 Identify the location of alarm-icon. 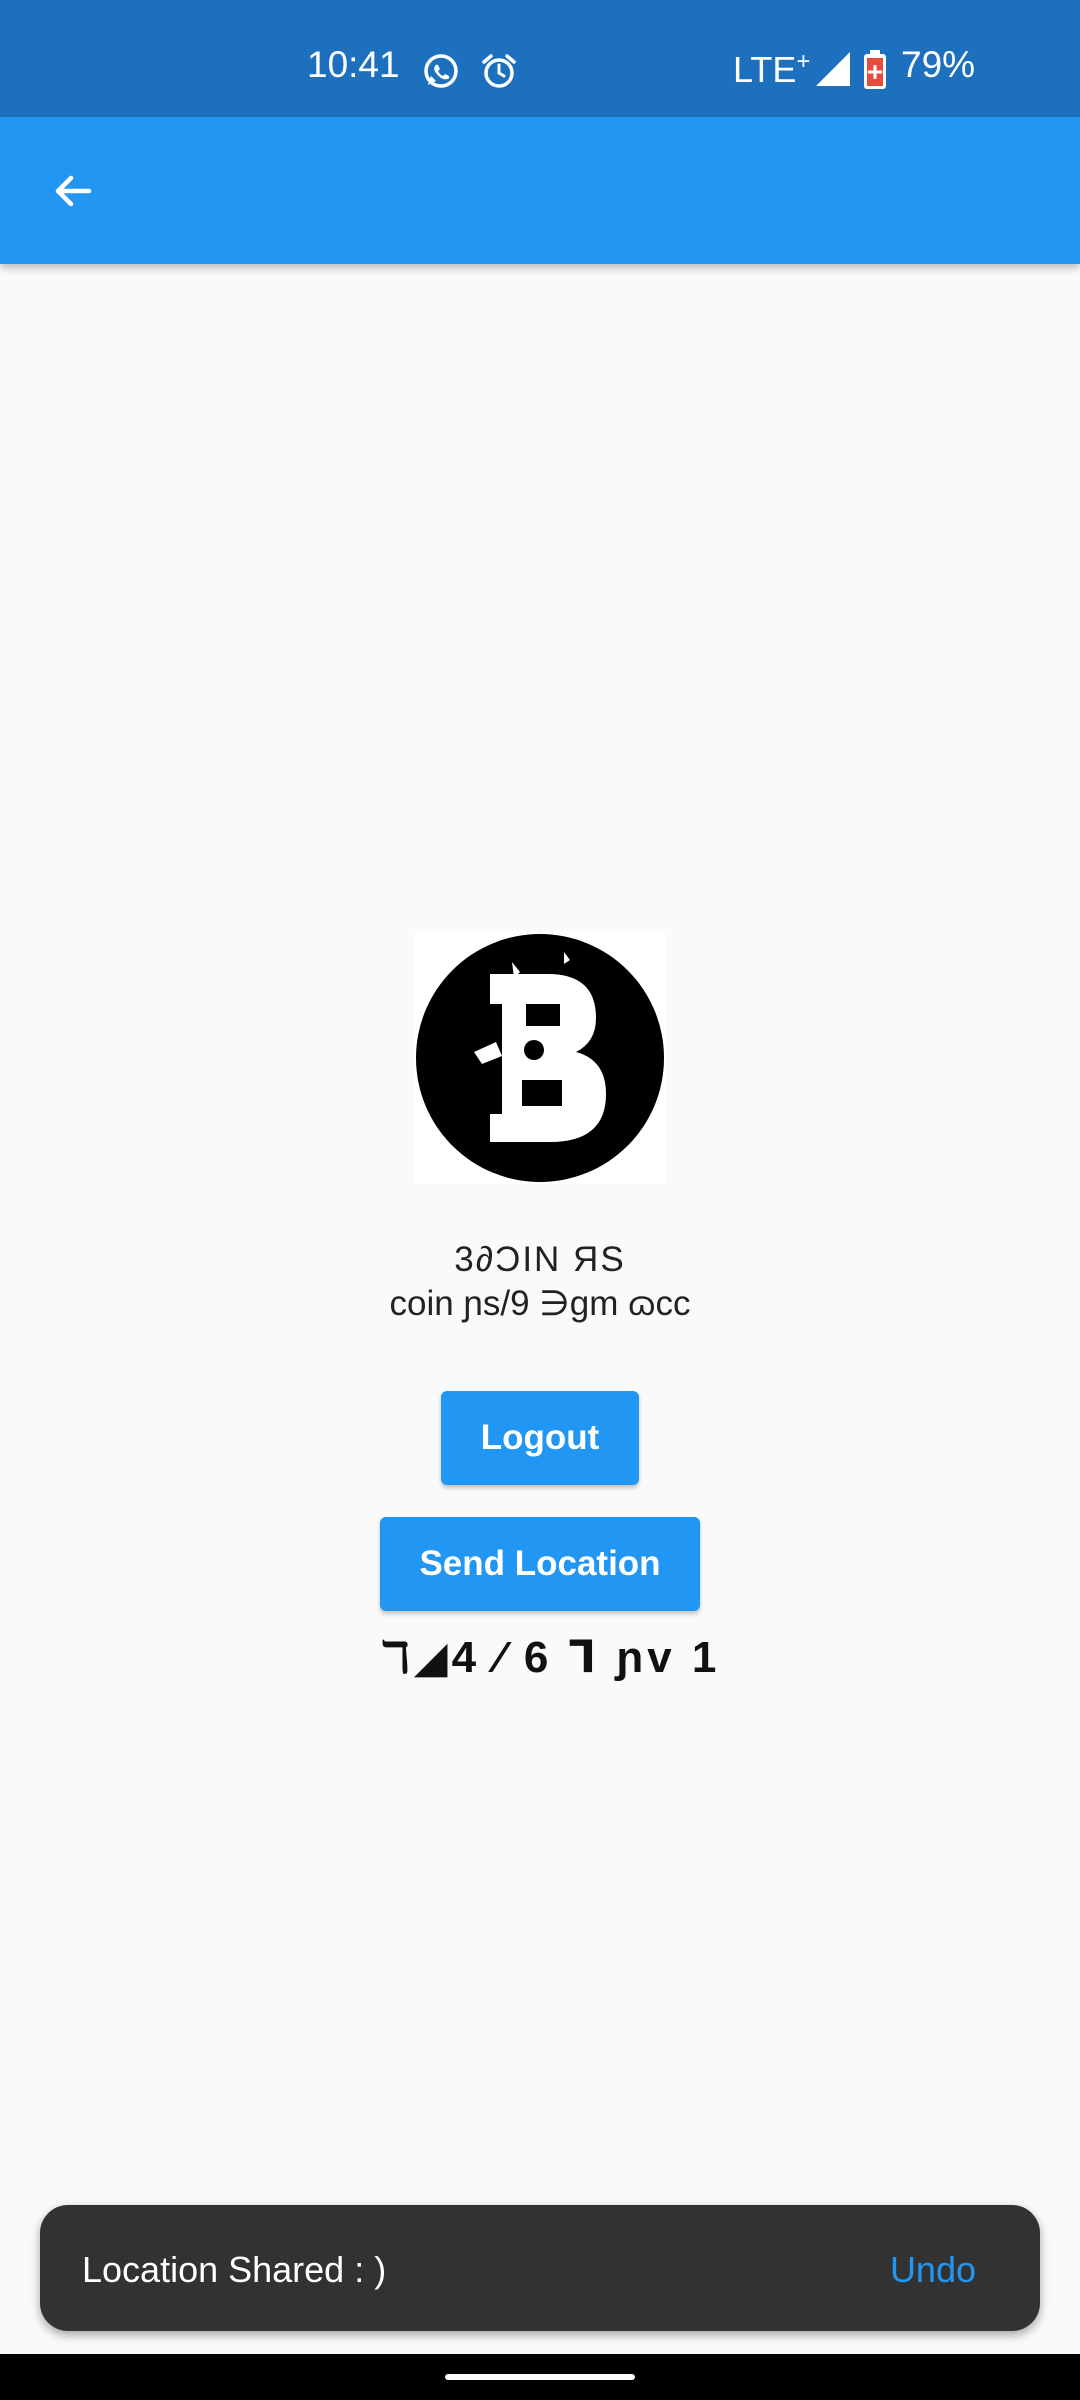
(499, 71).